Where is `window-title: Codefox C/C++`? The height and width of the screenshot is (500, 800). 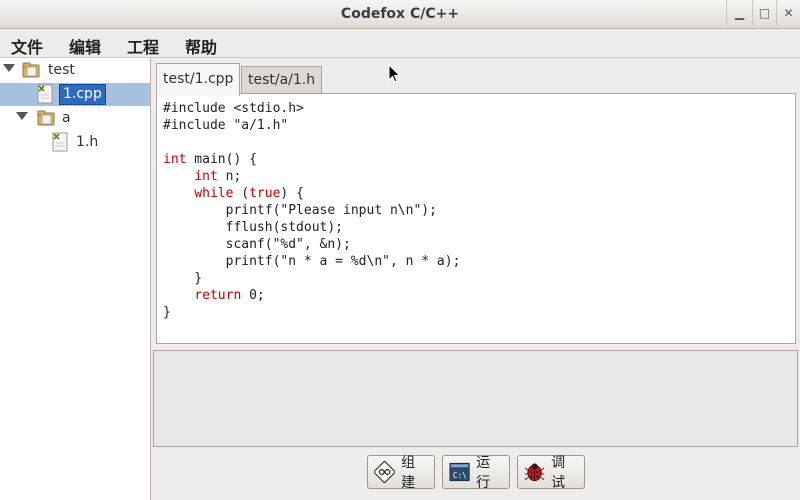 window-title: Codefox C/C++ is located at coordinates (400, 14).